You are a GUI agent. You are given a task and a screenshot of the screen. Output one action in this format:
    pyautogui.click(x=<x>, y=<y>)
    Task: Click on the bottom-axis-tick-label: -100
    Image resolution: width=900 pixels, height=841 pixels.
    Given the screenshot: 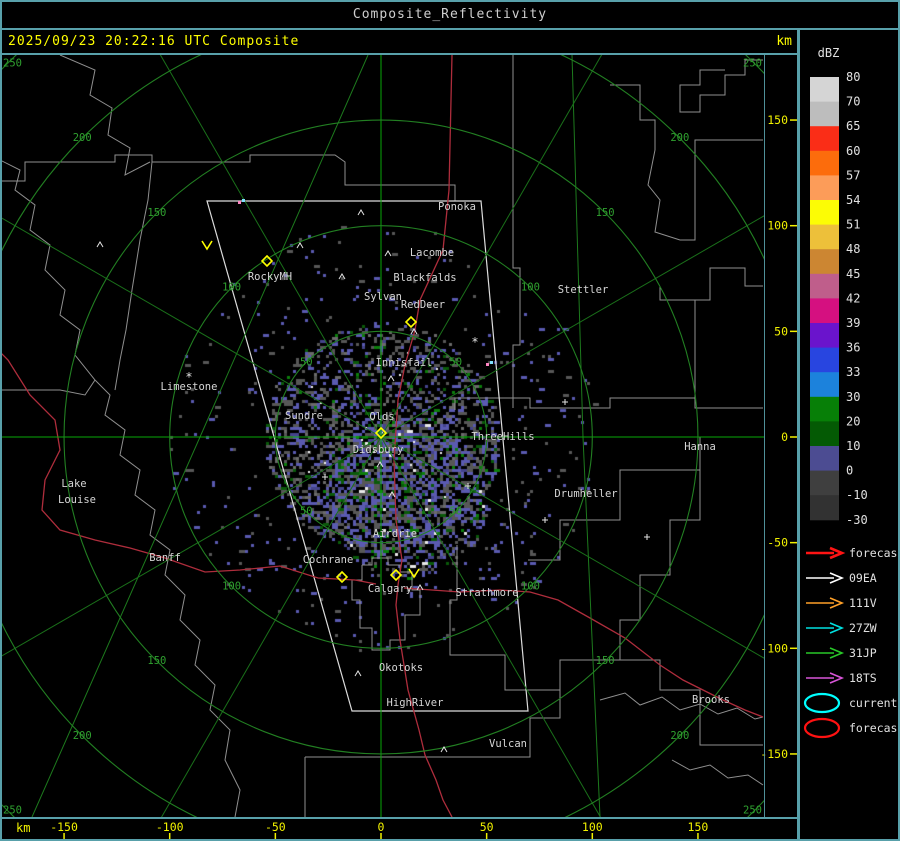 What is the action you would take?
    pyautogui.click(x=170, y=827)
    